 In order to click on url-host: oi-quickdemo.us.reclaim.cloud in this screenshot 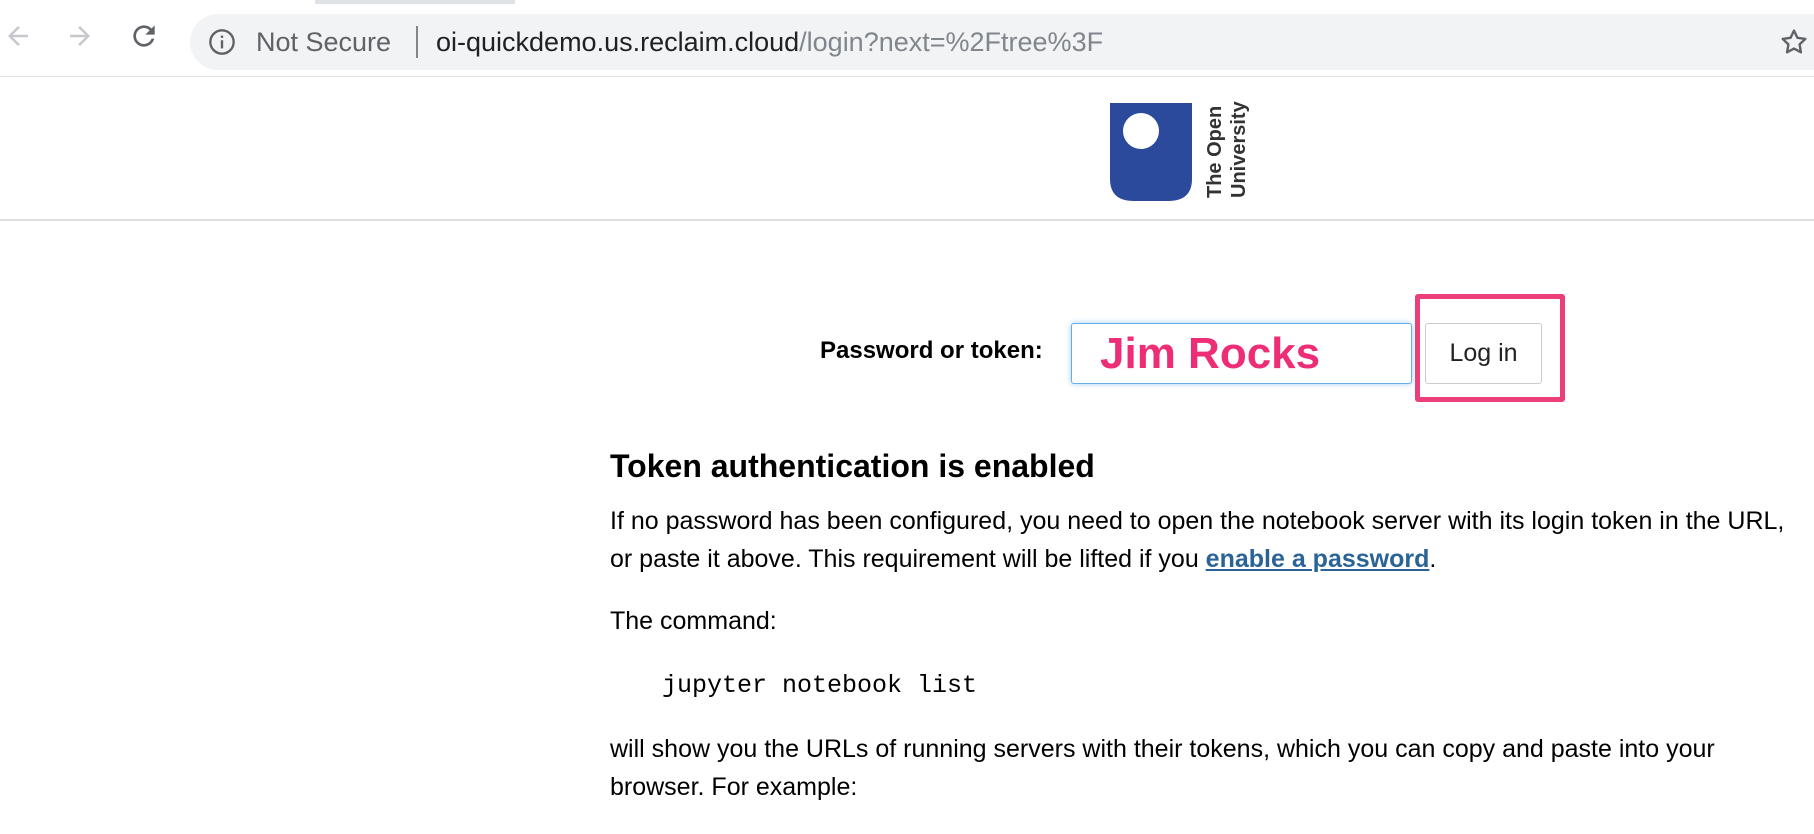, I will do `click(618, 42)`.